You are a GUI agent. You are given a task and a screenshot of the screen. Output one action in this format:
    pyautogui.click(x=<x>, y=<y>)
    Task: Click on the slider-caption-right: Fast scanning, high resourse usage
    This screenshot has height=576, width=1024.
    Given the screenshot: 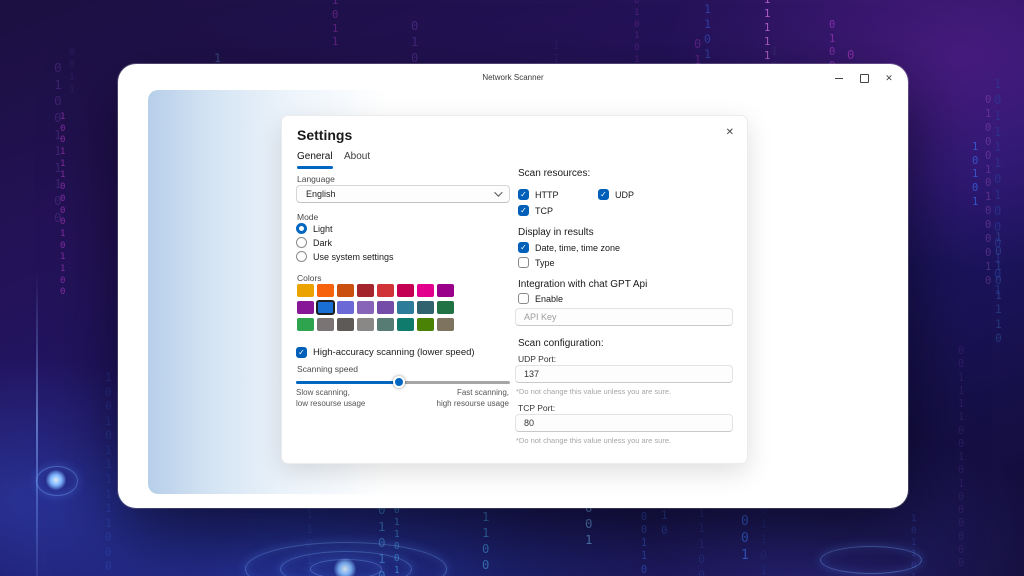 What is the action you would take?
    pyautogui.click(x=473, y=399)
    